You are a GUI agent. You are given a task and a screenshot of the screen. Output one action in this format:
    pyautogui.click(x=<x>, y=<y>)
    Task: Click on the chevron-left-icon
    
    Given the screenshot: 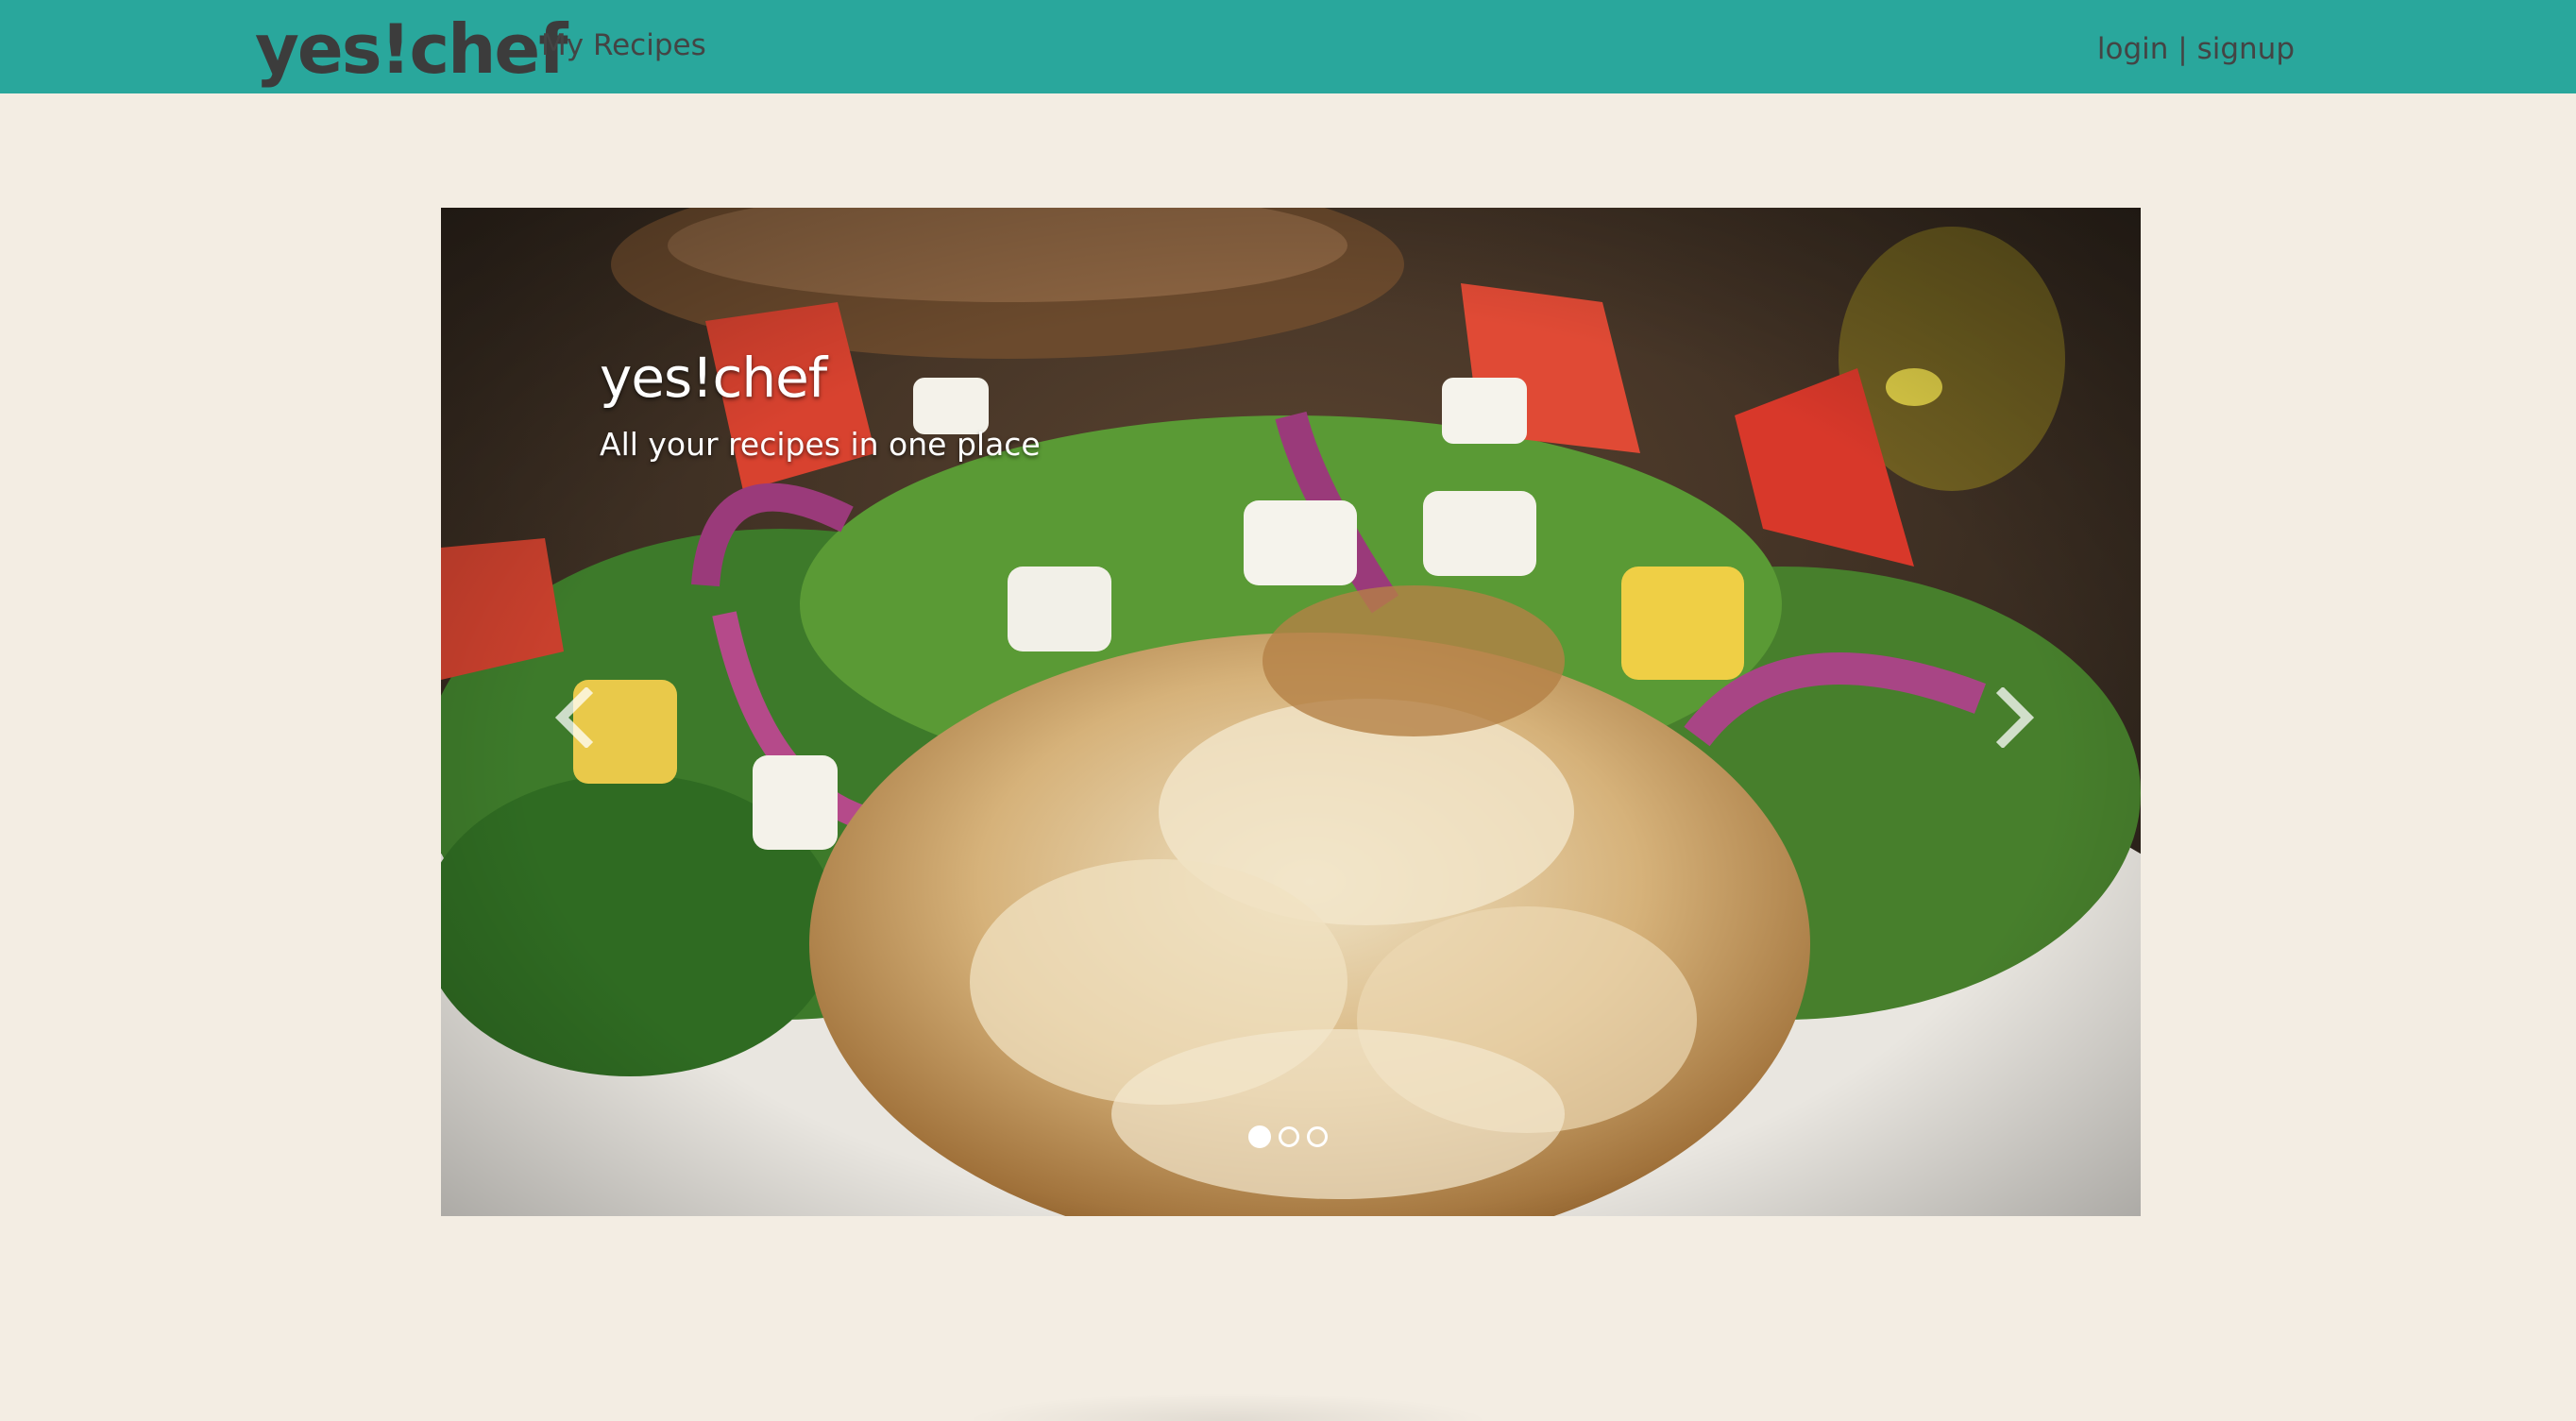 What is the action you would take?
    pyautogui.click(x=574, y=717)
    